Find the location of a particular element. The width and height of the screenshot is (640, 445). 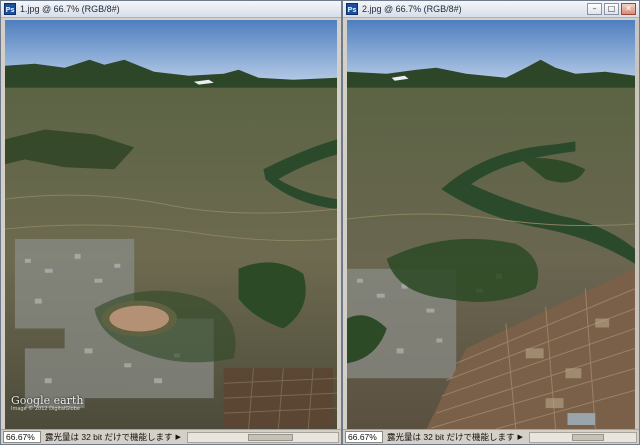

window-title: 1.jpg @ 66.7% (RGB/8#) is located at coordinates (70, 9).